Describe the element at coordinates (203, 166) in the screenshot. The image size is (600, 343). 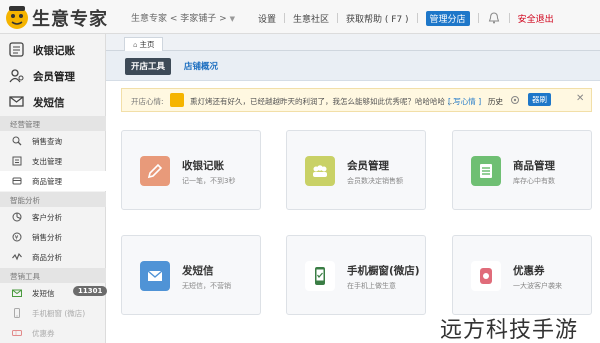
I see `card-title: 收银记账` at that location.